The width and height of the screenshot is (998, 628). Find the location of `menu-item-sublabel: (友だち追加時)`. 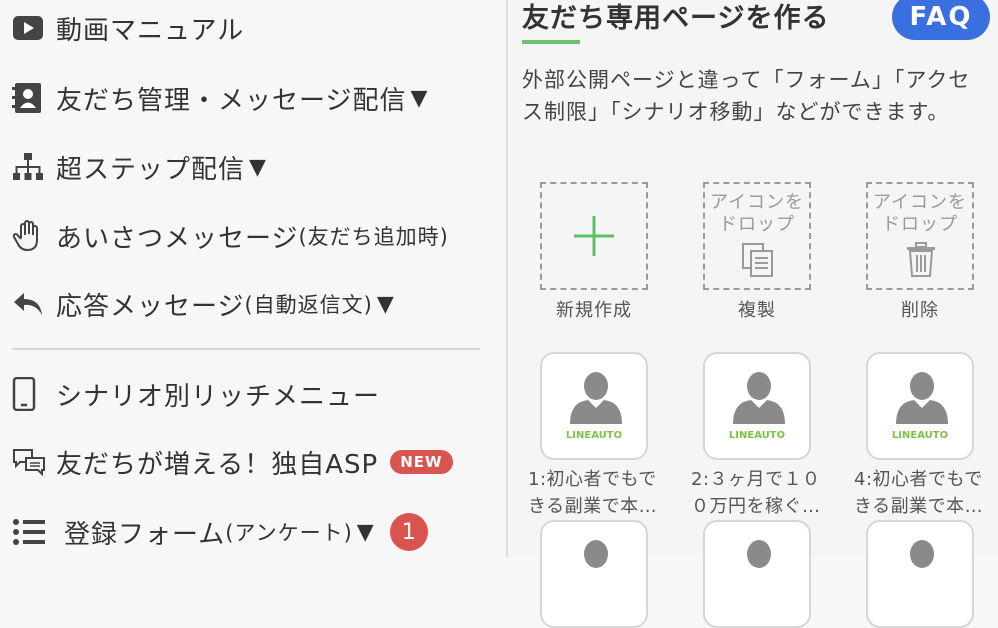

menu-item-sublabel: (友だち追加時) is located at coordinates (373, 237).